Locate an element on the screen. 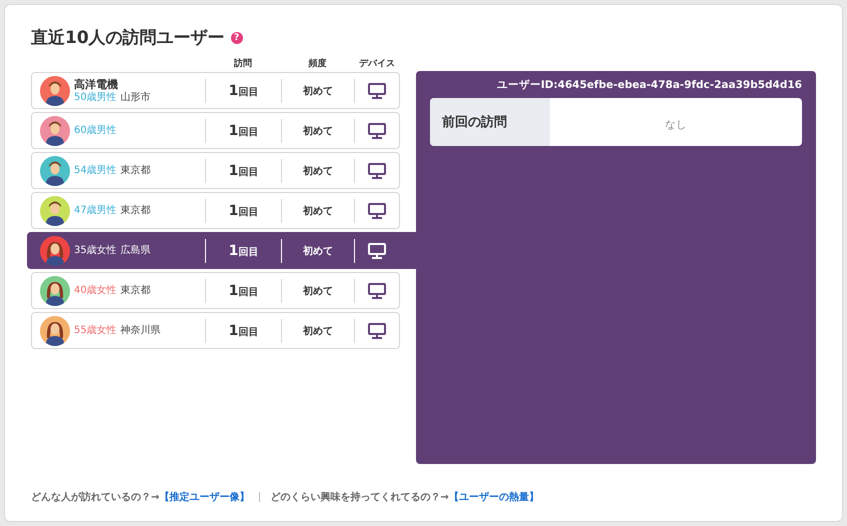 The width and height of the screenshot is (847, 526). visitor-row: 高洋電機 50歳男性 山形市 1回目 初めて is located at coordinates (215, 90).